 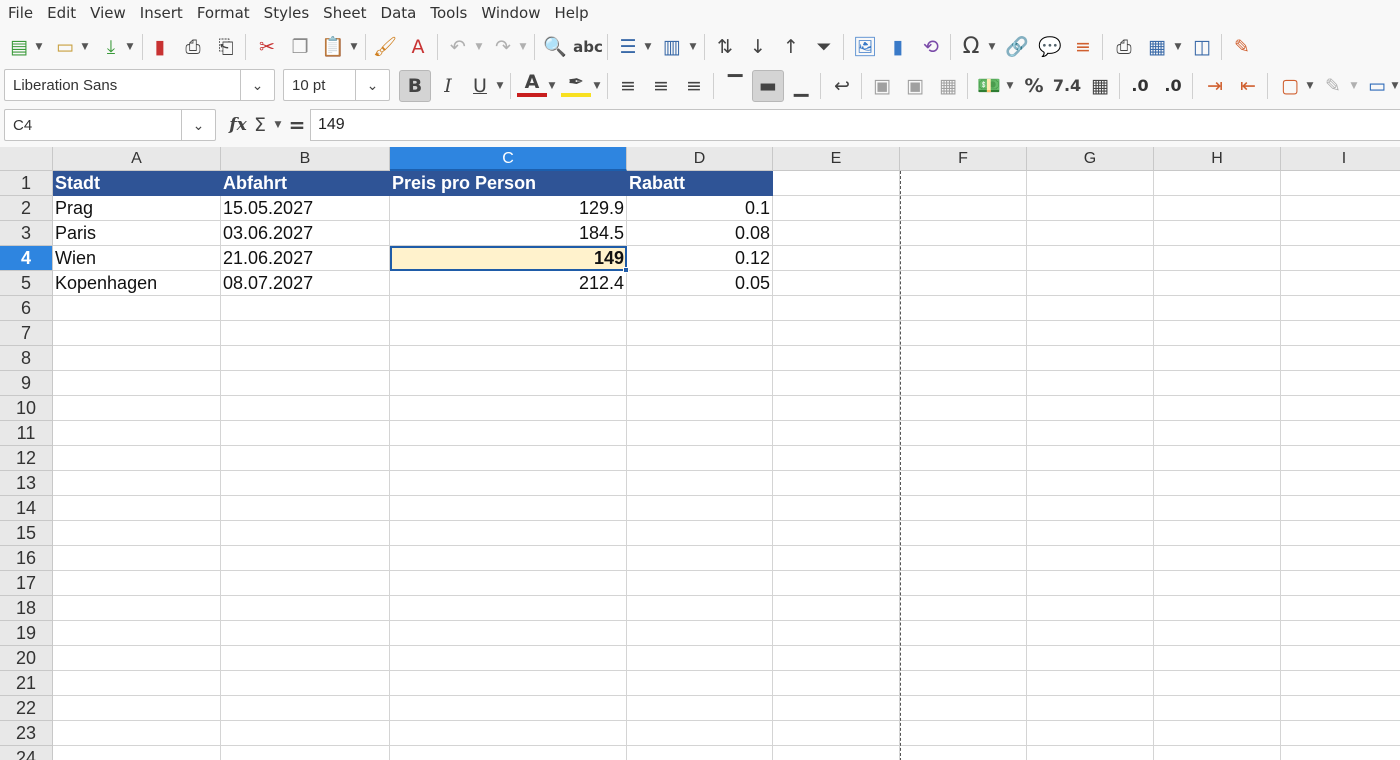 I want to click on cell-i6, so click(x=1340, y=308).